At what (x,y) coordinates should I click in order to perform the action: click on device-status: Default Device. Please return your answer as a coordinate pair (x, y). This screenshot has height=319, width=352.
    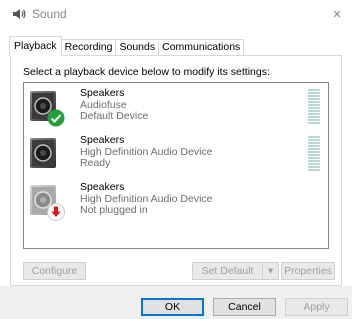
    Looking at the image, I should click on (114, 116).